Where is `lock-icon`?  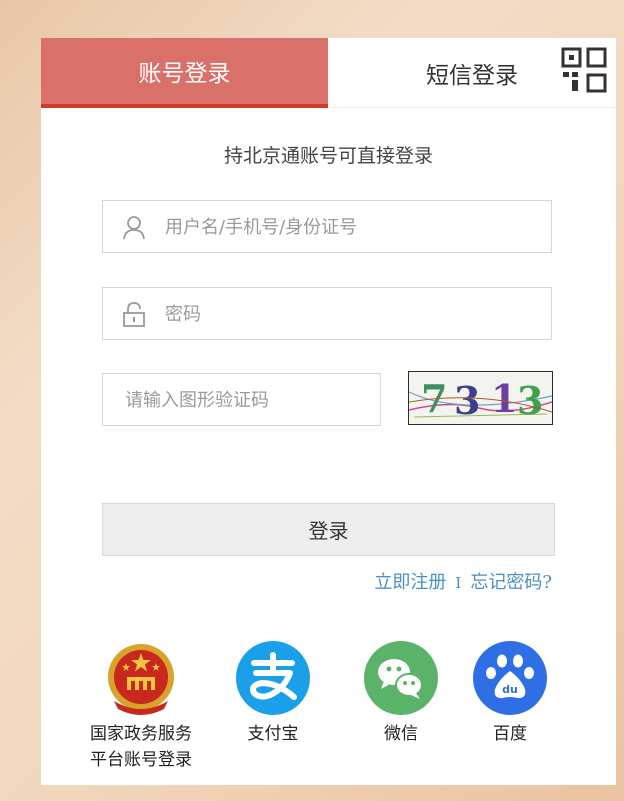
lock-icon is located at coordinates (134, 314).